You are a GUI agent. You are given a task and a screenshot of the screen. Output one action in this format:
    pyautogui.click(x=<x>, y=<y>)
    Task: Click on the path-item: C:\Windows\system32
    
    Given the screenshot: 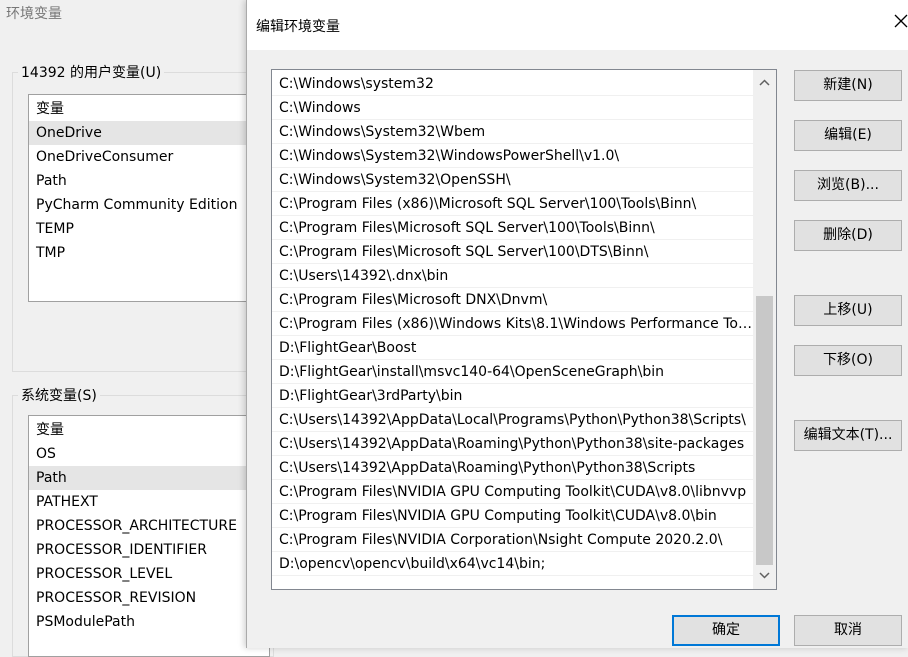 What is the action you would take?
    pyautogui.click(x=512, y=84)
    